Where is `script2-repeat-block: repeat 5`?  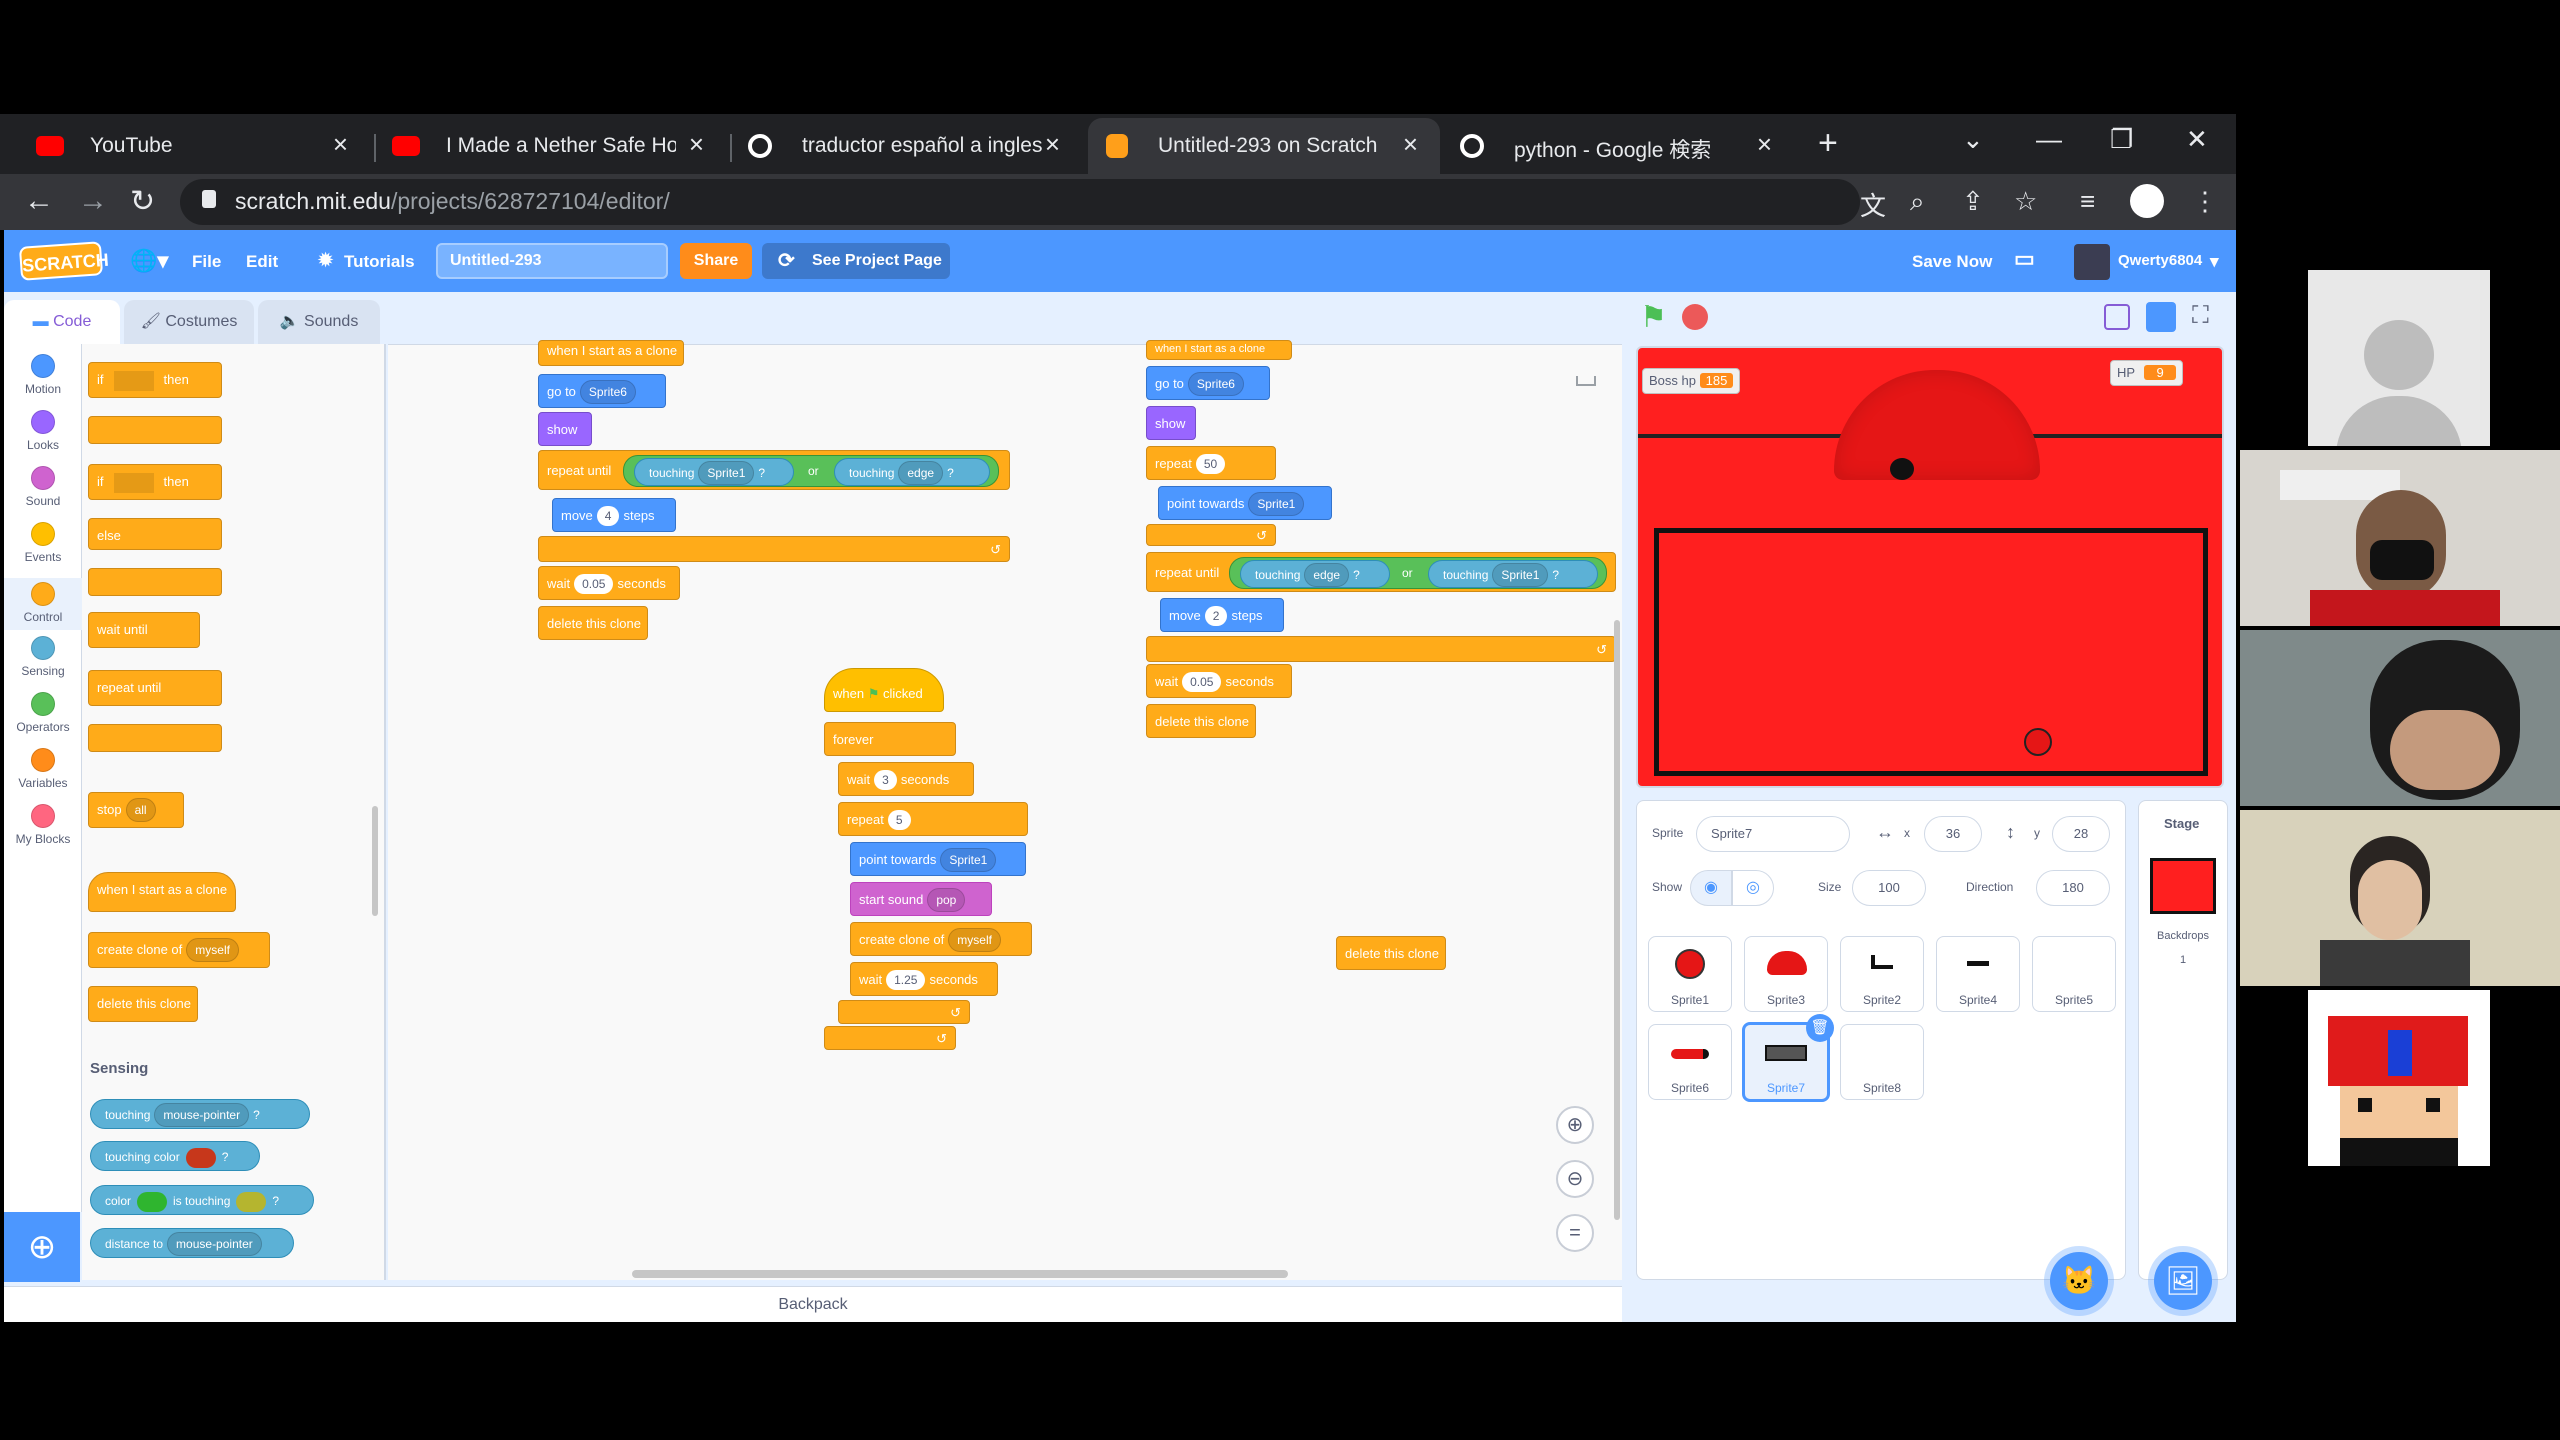
script2-repeat-block: repeat 5 is located at coordinates (933, 819).